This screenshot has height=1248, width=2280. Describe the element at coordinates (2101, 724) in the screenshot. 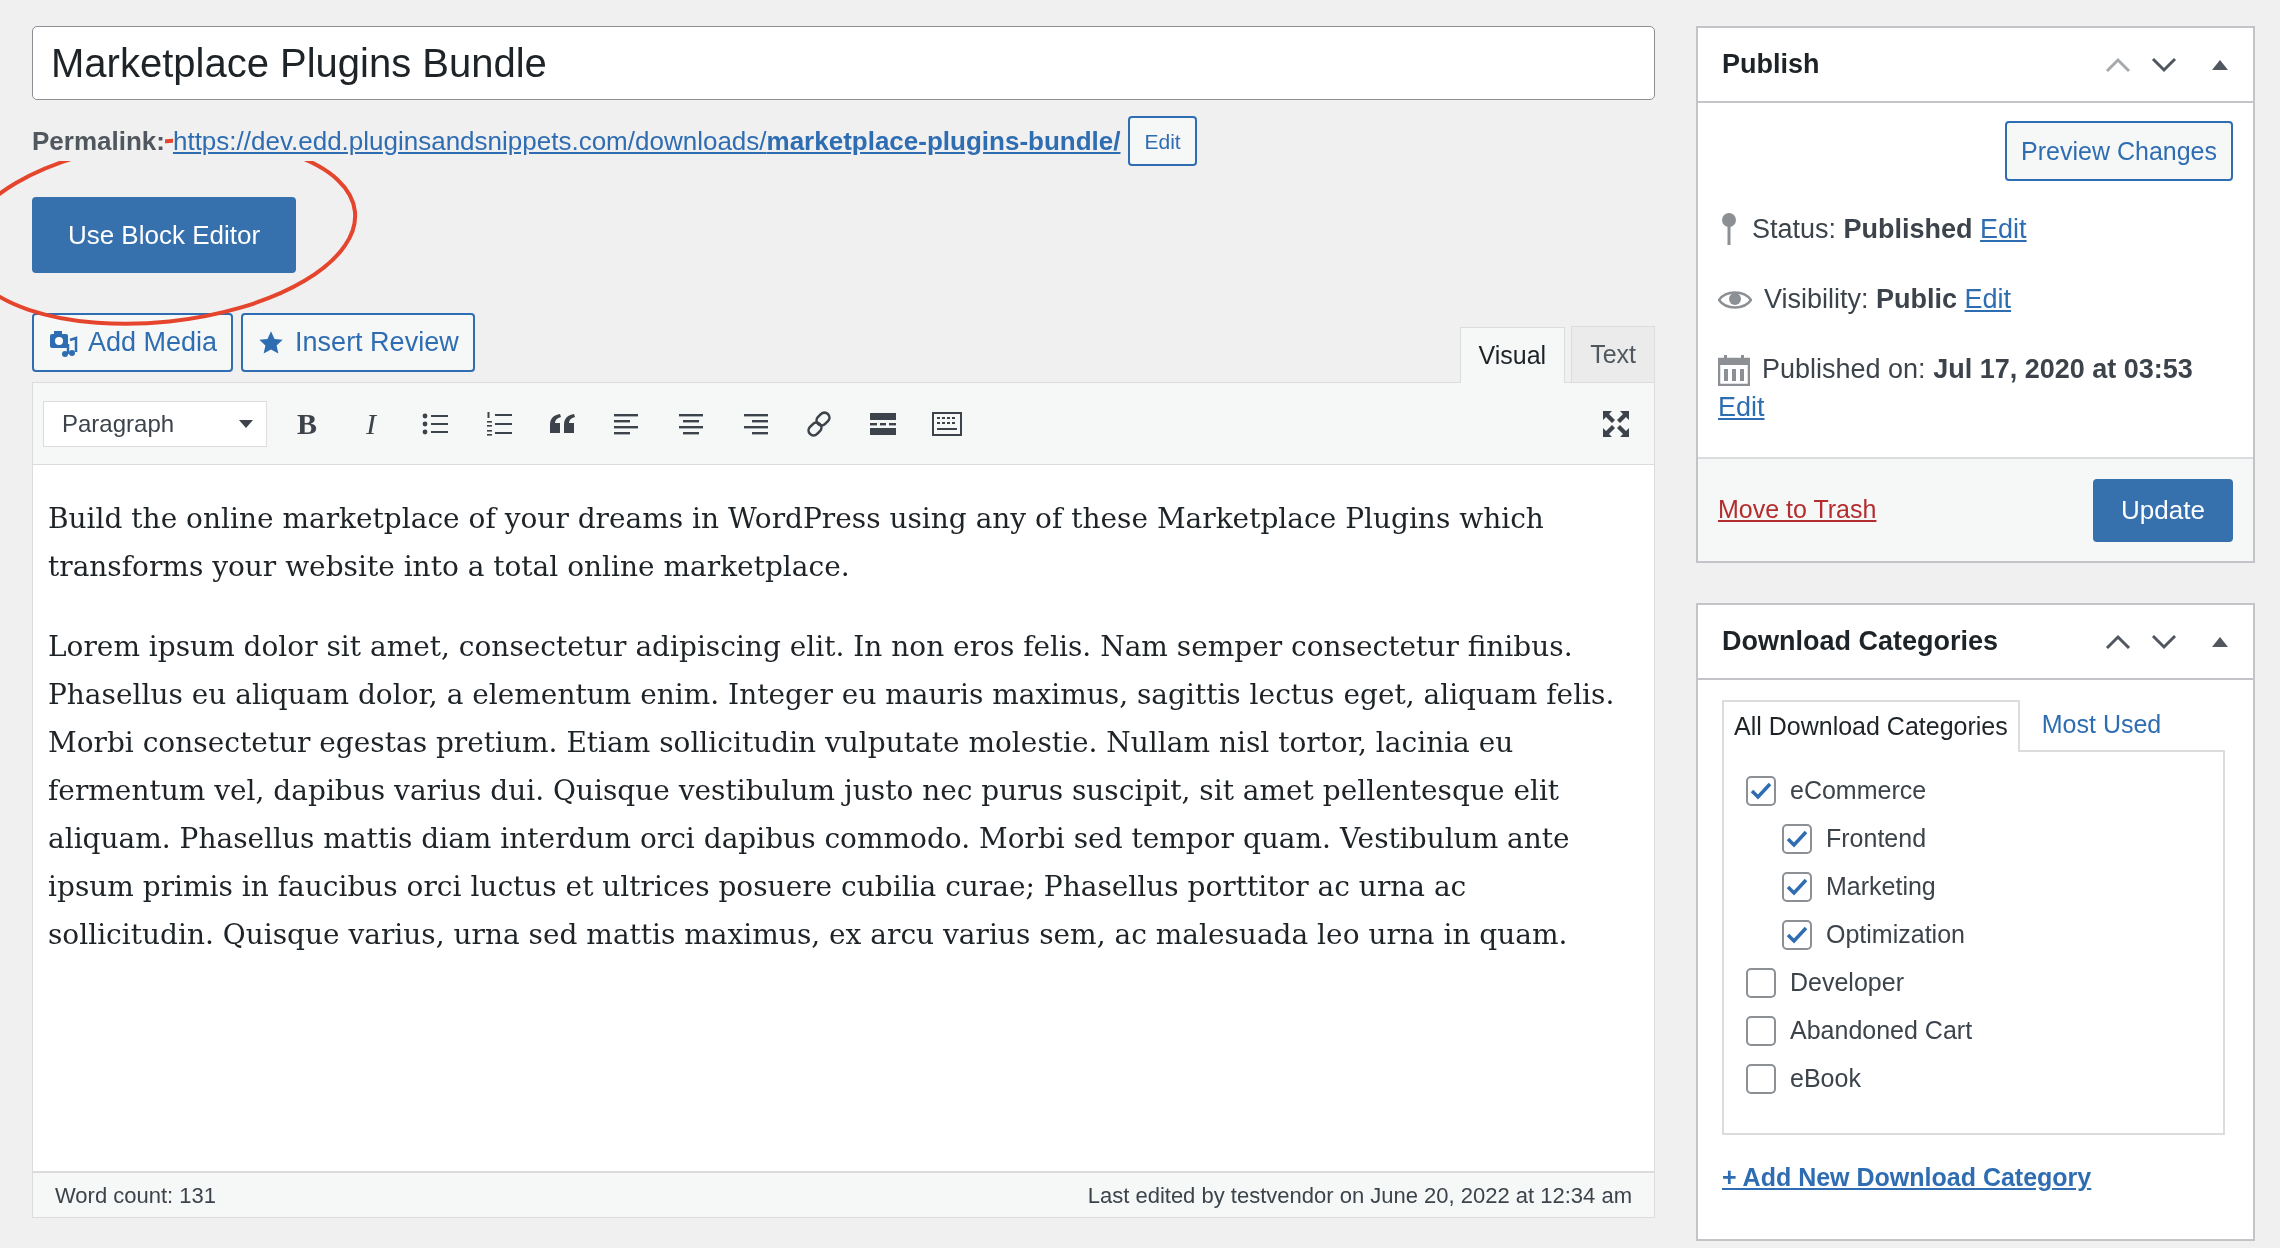

I see `category-tab: Most Used` at that location.